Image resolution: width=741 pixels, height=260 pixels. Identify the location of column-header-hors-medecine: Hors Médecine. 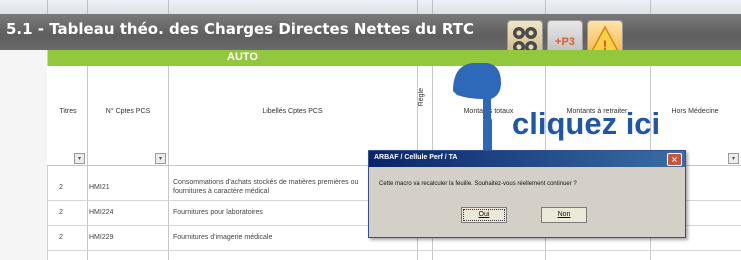
(695, 111).